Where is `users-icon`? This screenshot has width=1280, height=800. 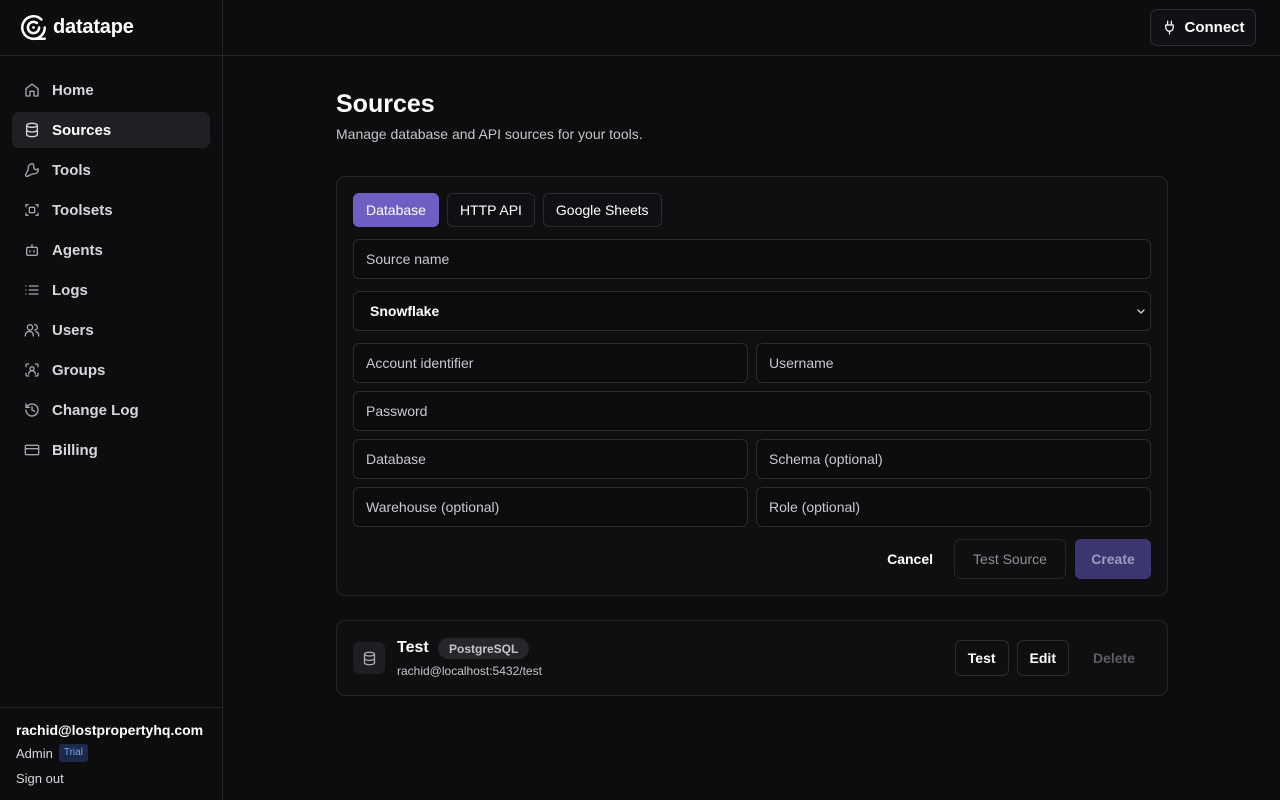 users-icon is located at coordinates (32, 330).